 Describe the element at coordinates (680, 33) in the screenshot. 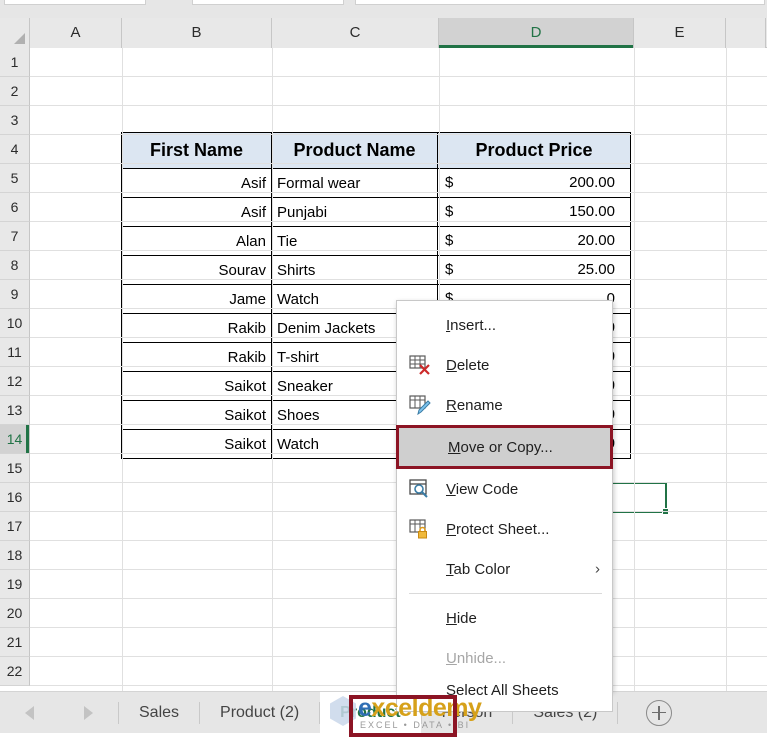

I see `column-header-e: E` at that location.